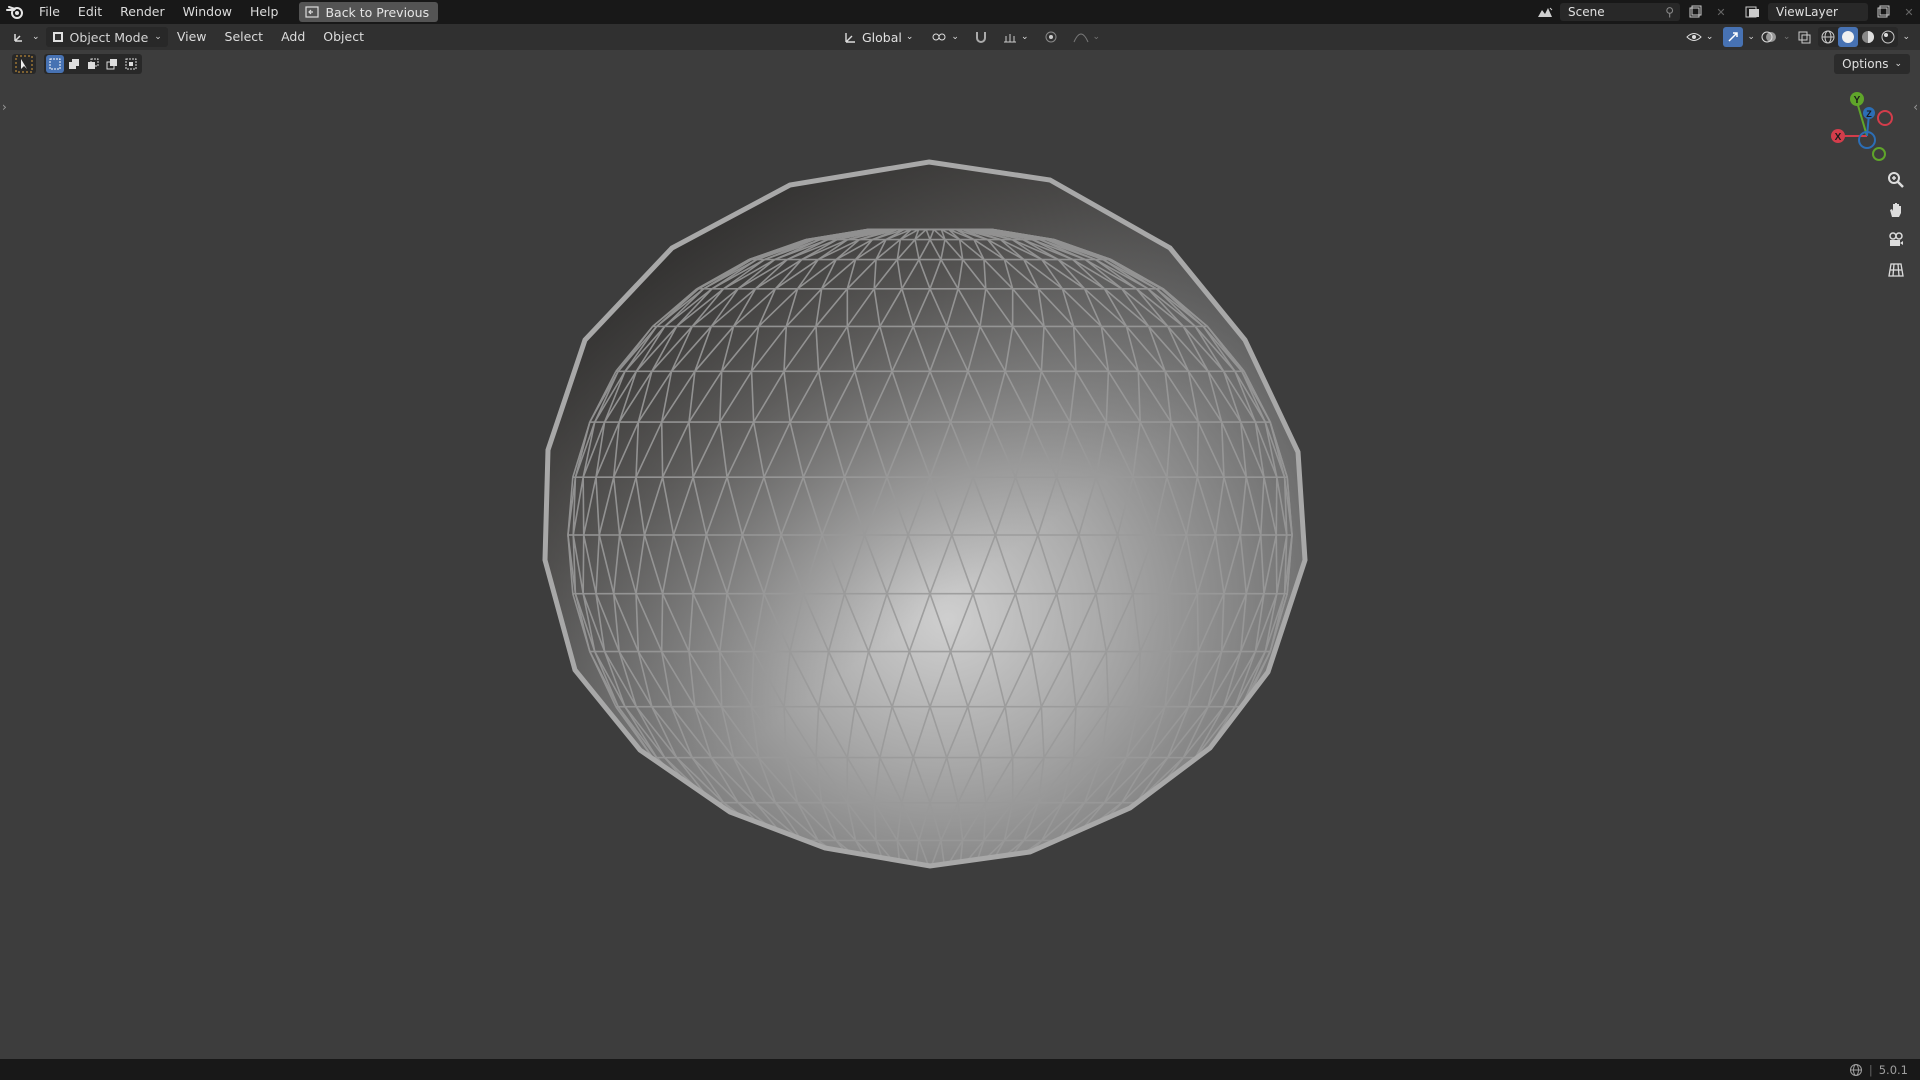 The height and width of the screenshot is (1080, 1920). I want to click on material-preview-shading-button, so click(1868, 37).